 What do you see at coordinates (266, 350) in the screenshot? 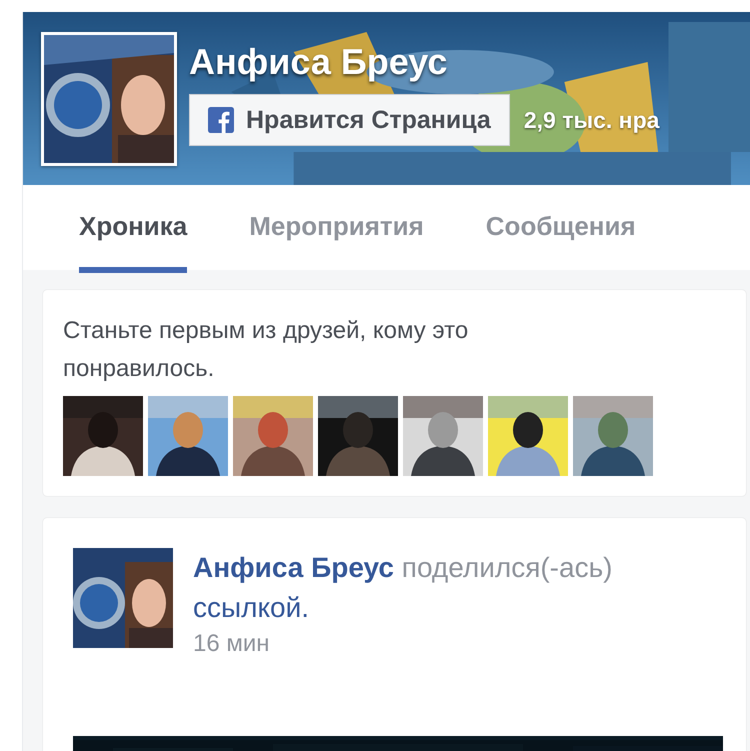
I see `friends-text: Станьте первым из друзей, кому это понравилось.` at bounding box center [266, 350].